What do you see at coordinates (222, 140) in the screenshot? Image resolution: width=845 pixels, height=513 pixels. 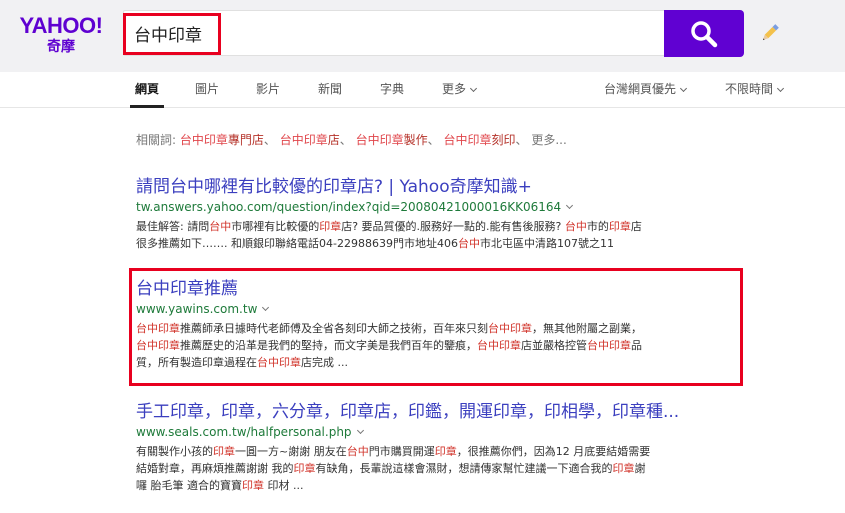 I see `related-item: 台中印章專門店` at bounding box center [222, 140].